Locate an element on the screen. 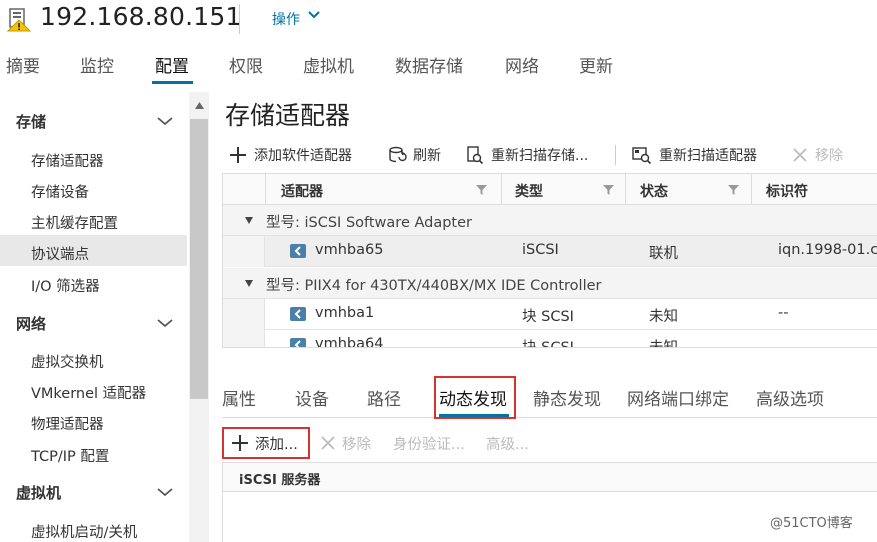 The height and width of the screenshot is (542, 877). tab-vms: 虚拟机 is located at coordinates (328, 64).